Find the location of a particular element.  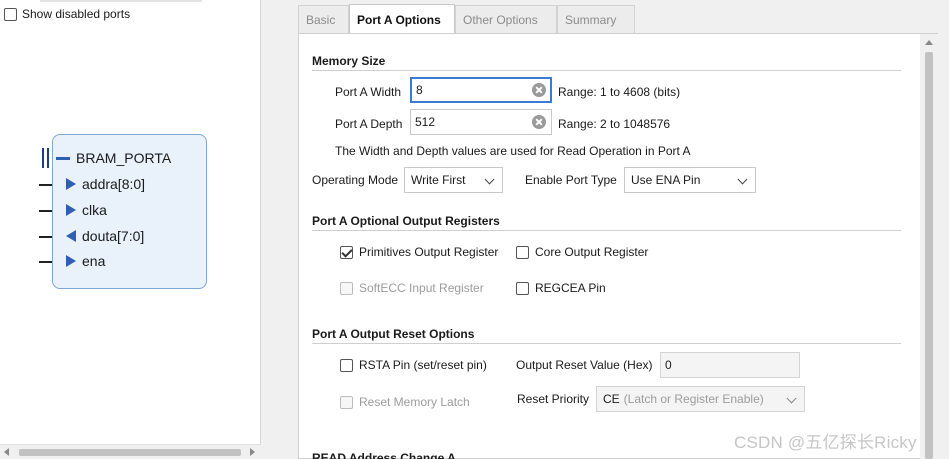

primitives-output-register-option: Primitives Output Register is located at coordinates (419, 252).